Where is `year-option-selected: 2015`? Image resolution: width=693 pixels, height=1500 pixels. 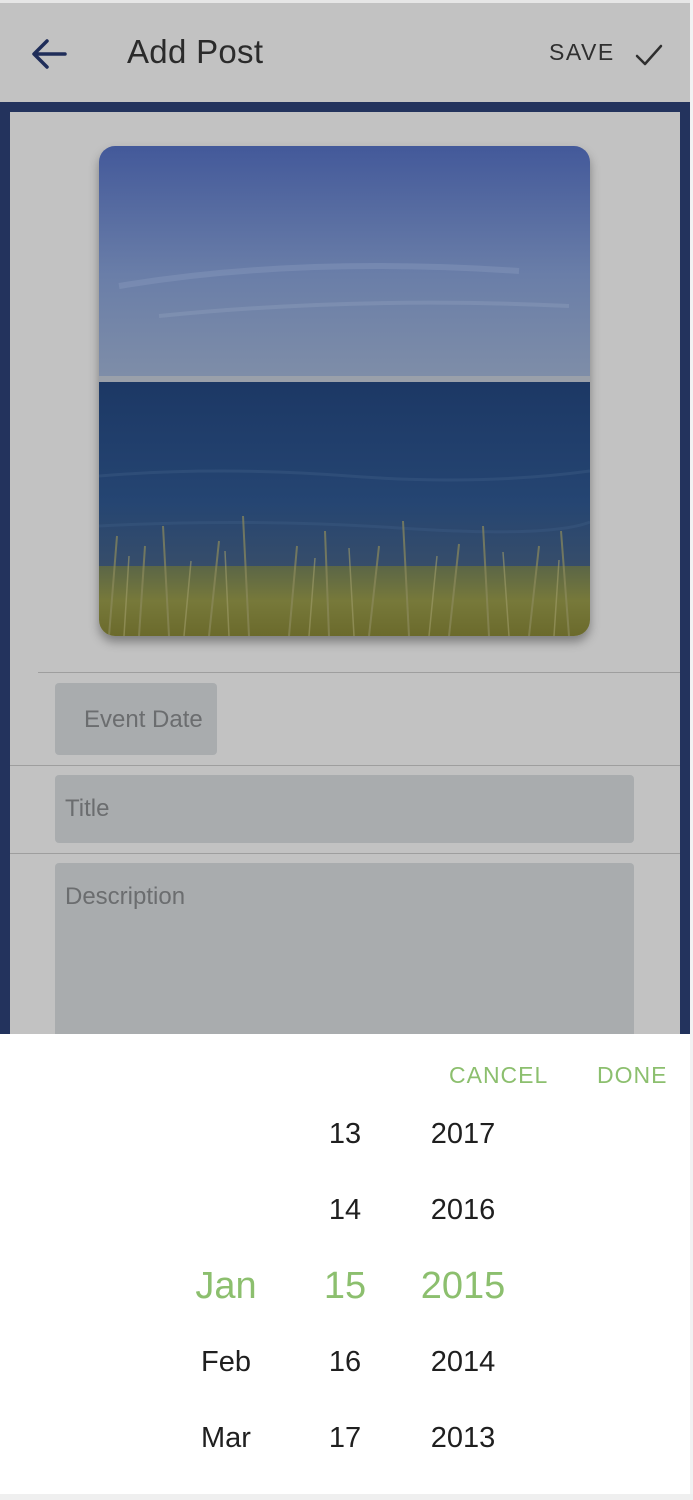
year-option-selected: 2015 is located at coordinates (463, 1286).